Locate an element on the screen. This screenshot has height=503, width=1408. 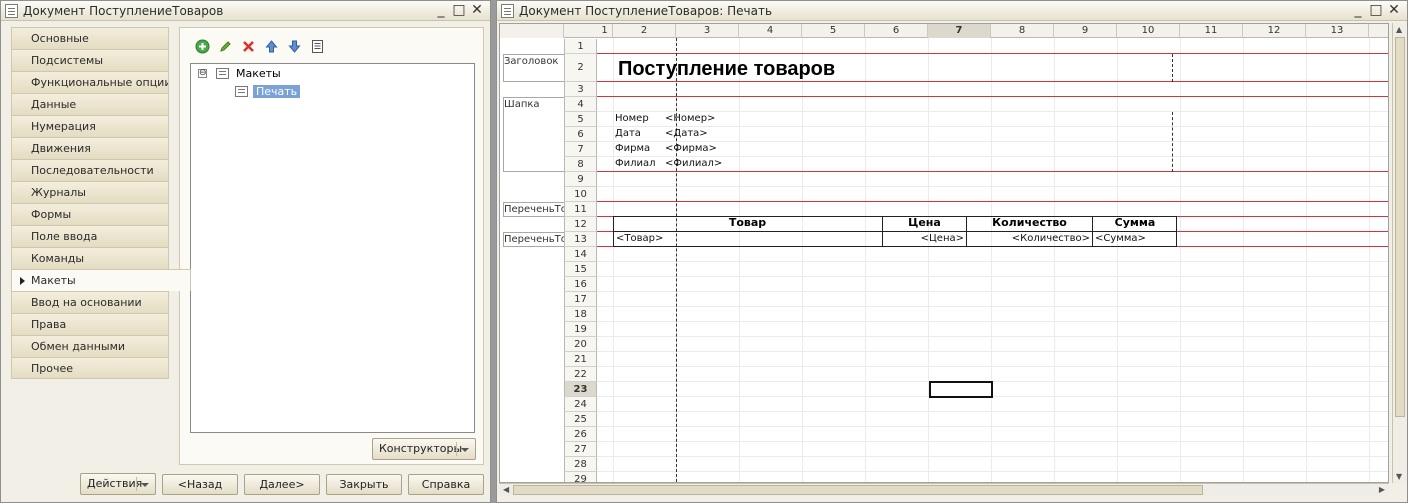
row-header: 25 is located at coordinates (580, 419).